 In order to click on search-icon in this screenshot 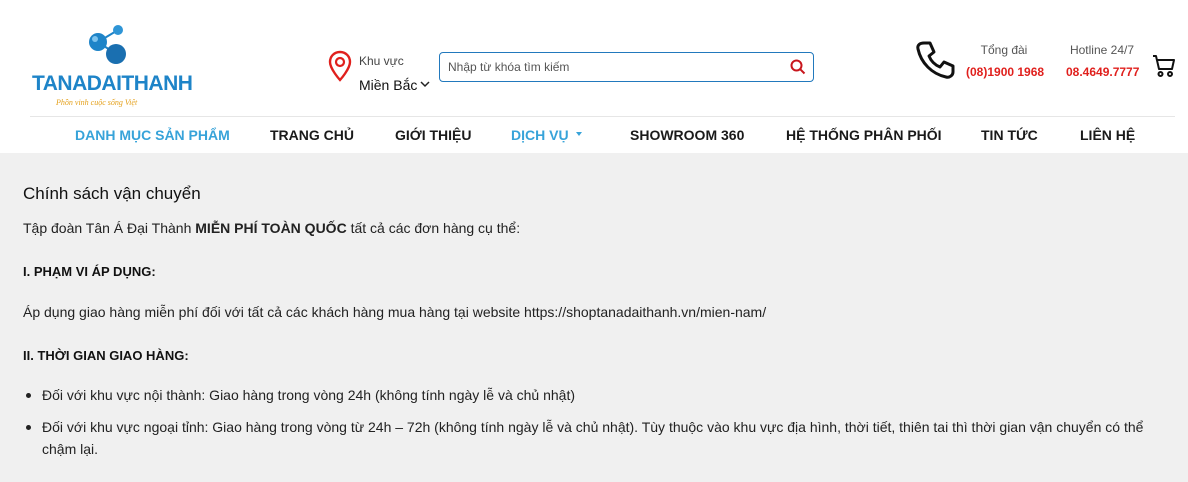, I will do `click(798, 67)`.